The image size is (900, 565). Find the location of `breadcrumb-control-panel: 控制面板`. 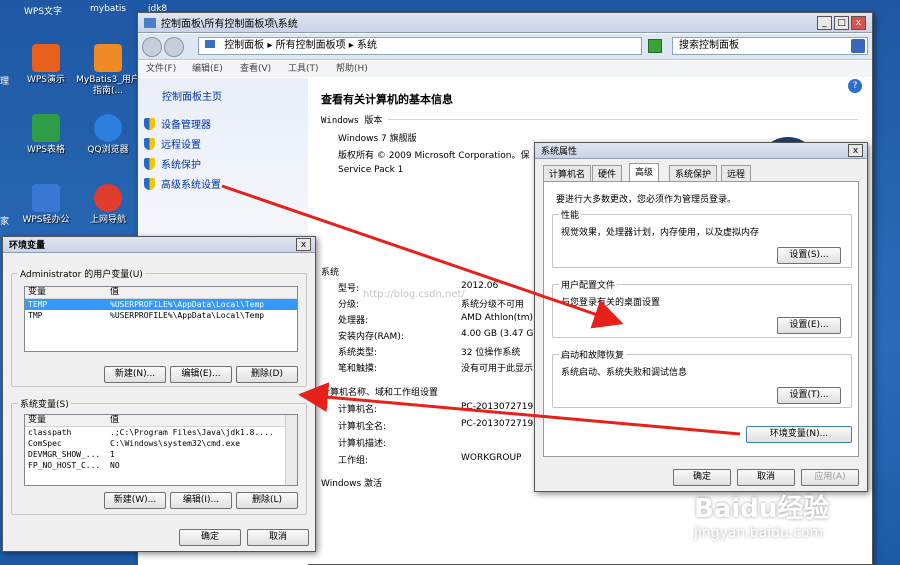

breadcrumb-control-panel: 控制面板 is located at coordinates (244, 45).